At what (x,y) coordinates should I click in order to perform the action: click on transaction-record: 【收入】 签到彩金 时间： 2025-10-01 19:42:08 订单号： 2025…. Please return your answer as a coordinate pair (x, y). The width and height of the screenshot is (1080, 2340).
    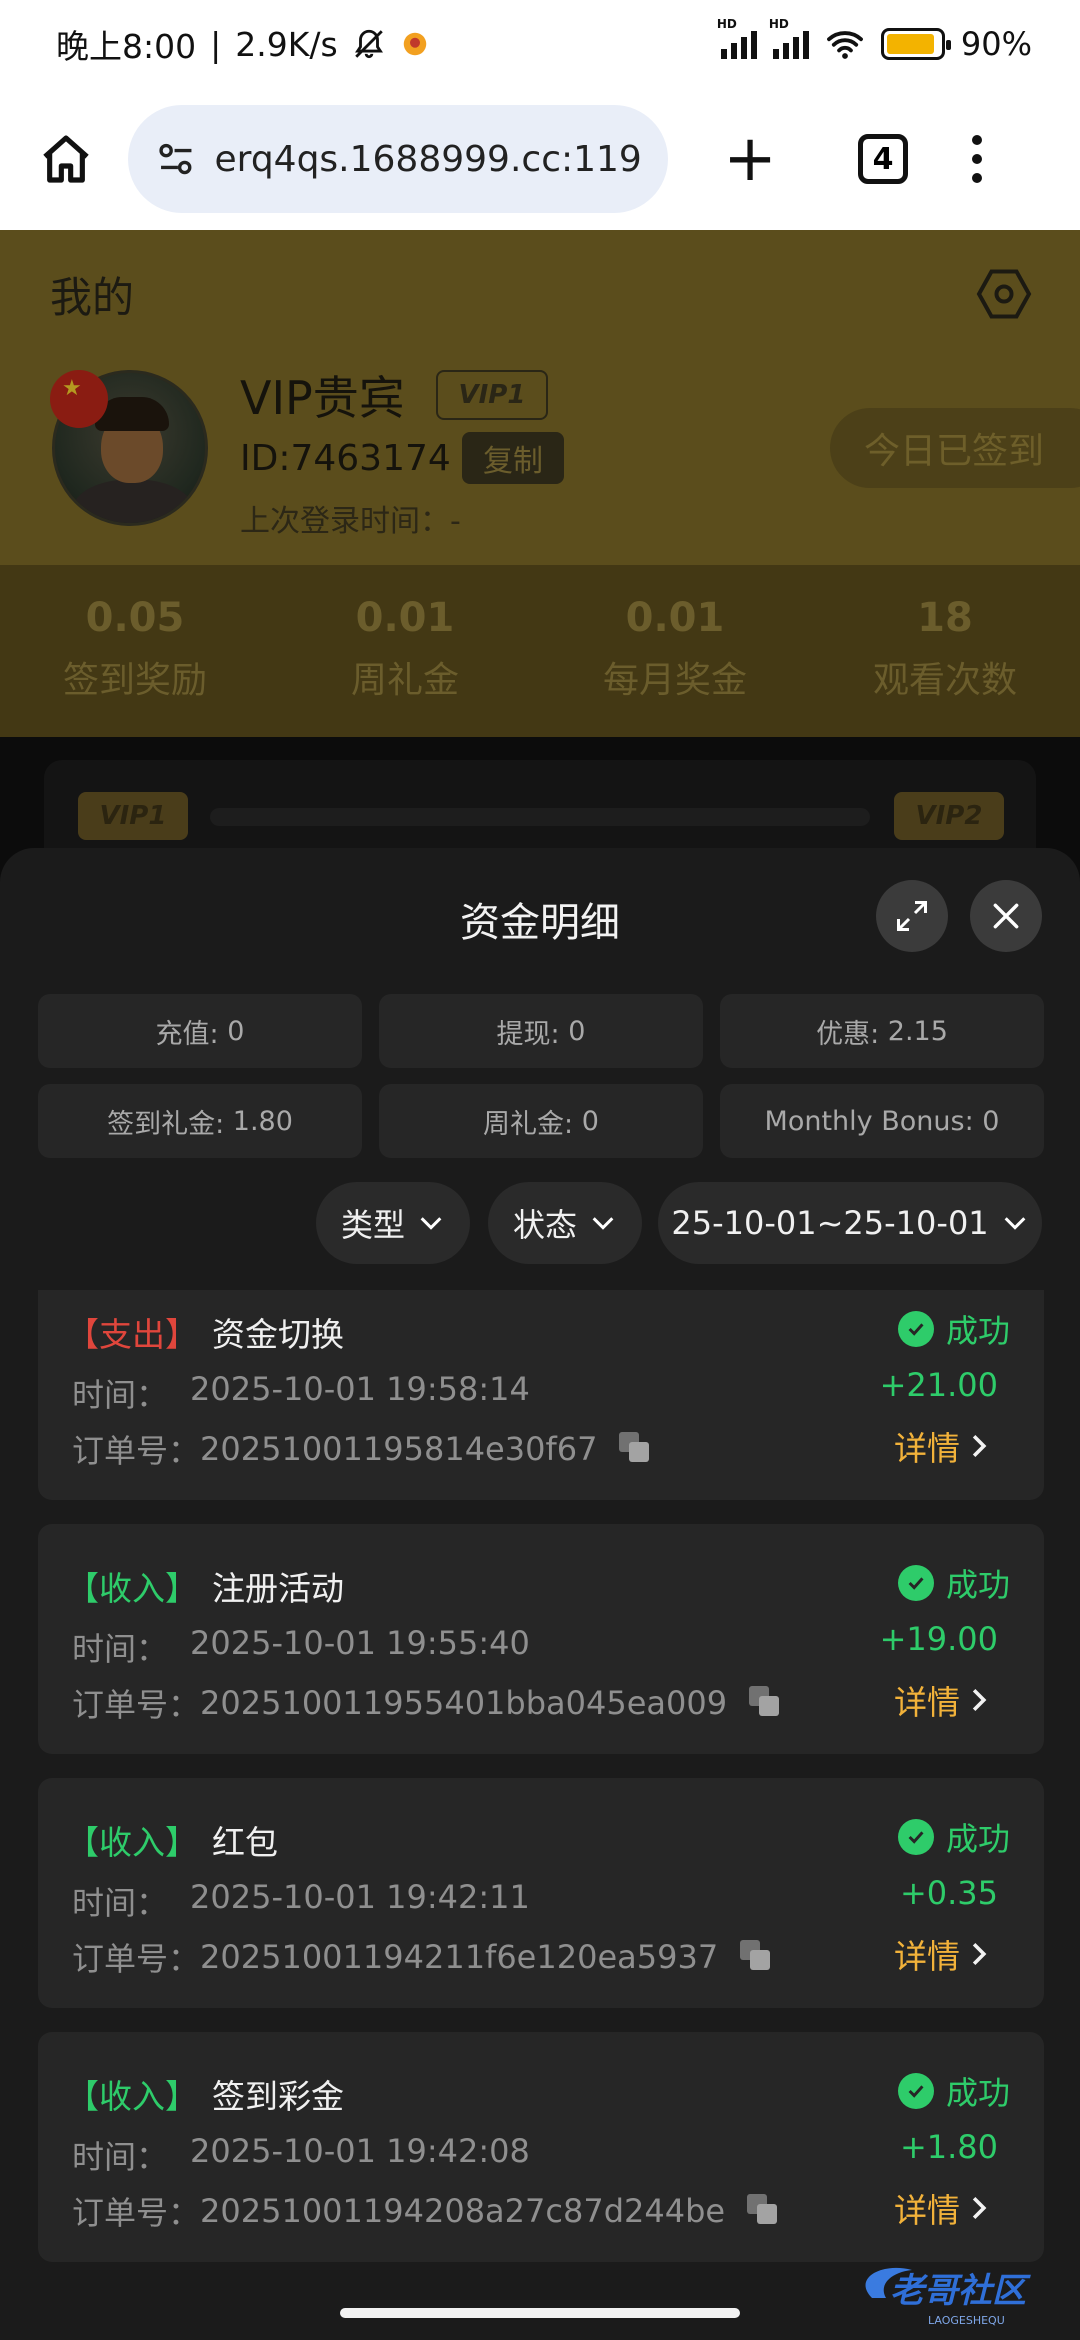
    Looking at the image, I should click on (541, 2147).